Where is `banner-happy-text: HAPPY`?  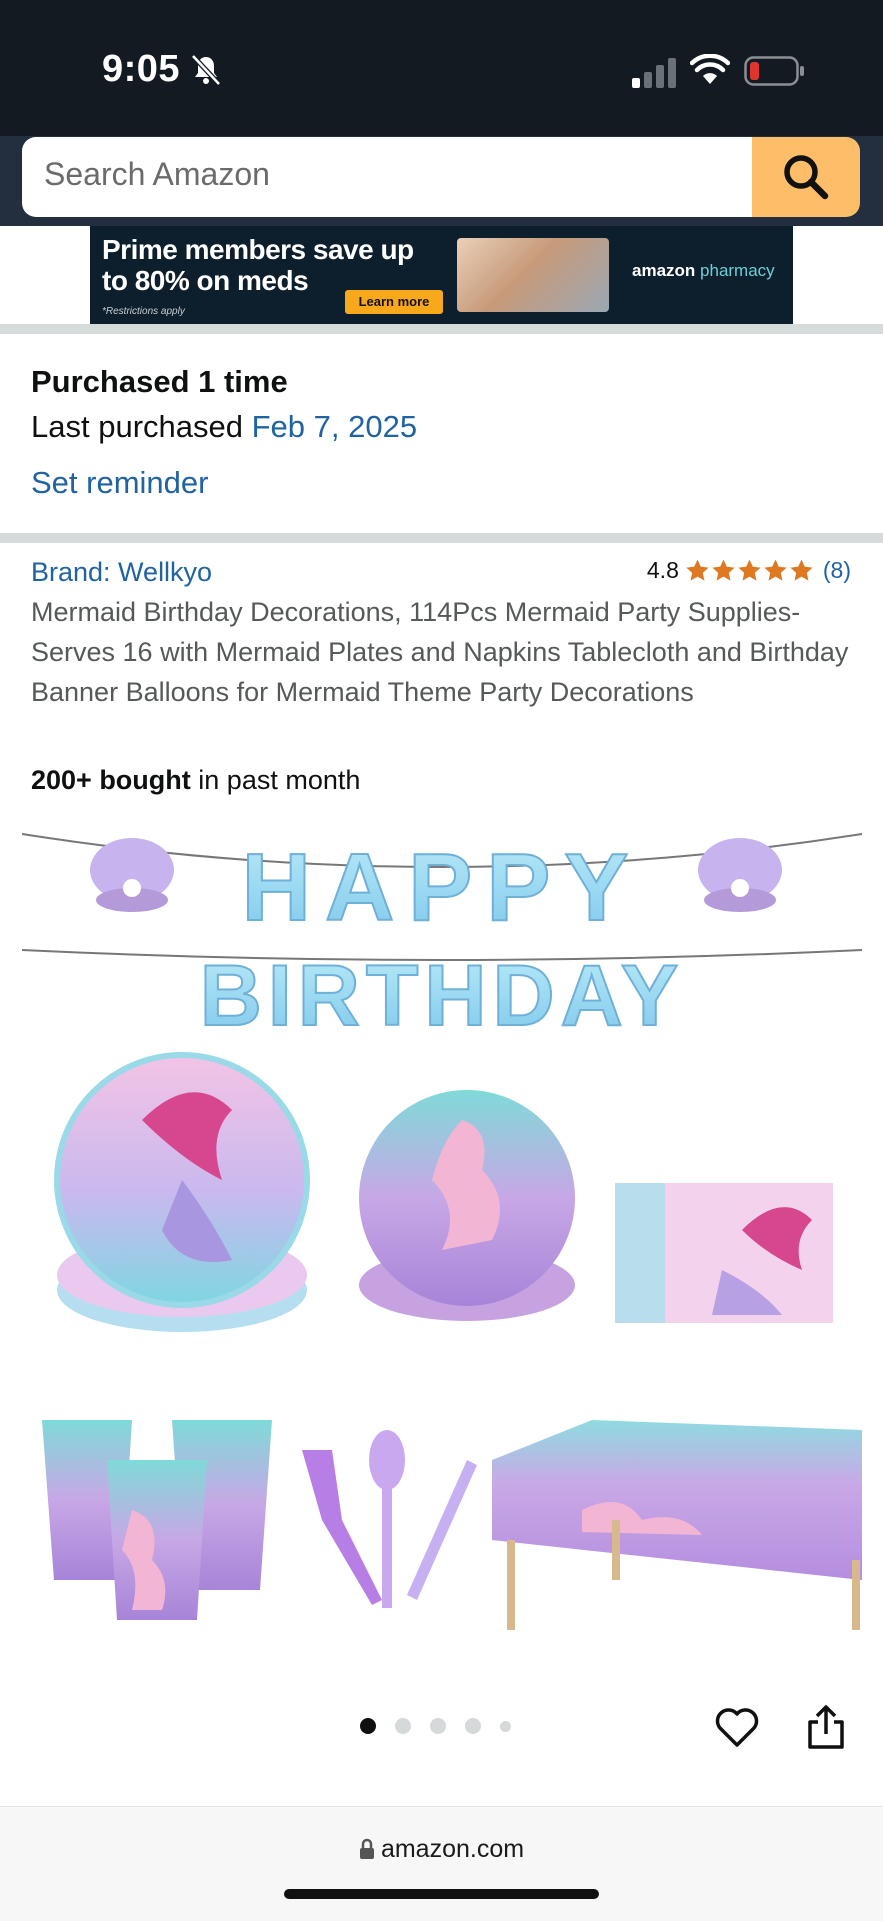
banner-happy-text: HAPPY is located at coordinates (442, 887).